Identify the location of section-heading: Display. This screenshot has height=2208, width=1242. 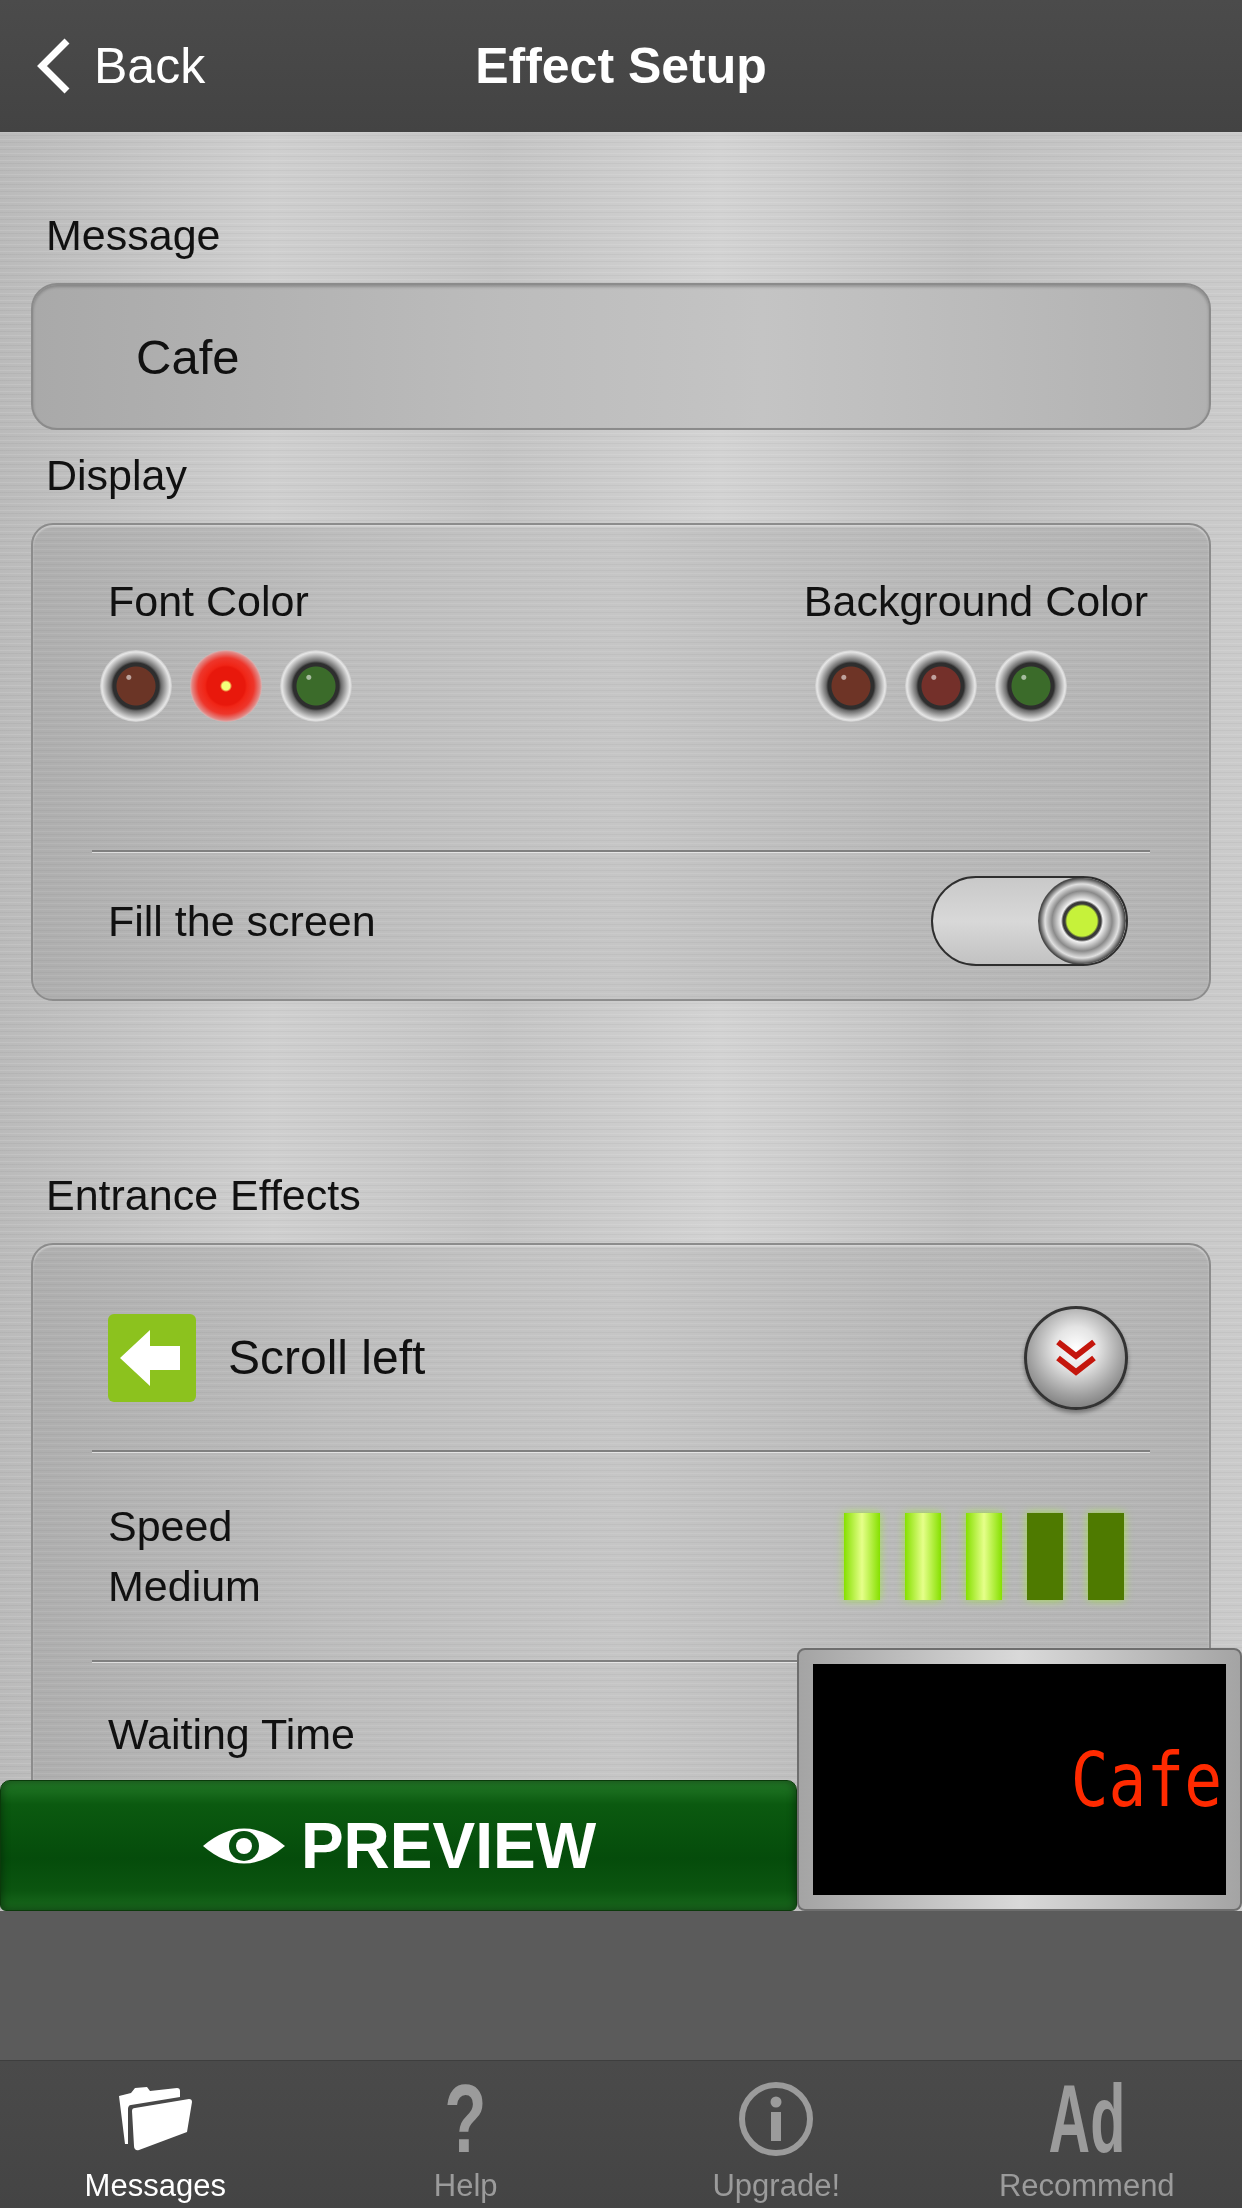
(116, 475).